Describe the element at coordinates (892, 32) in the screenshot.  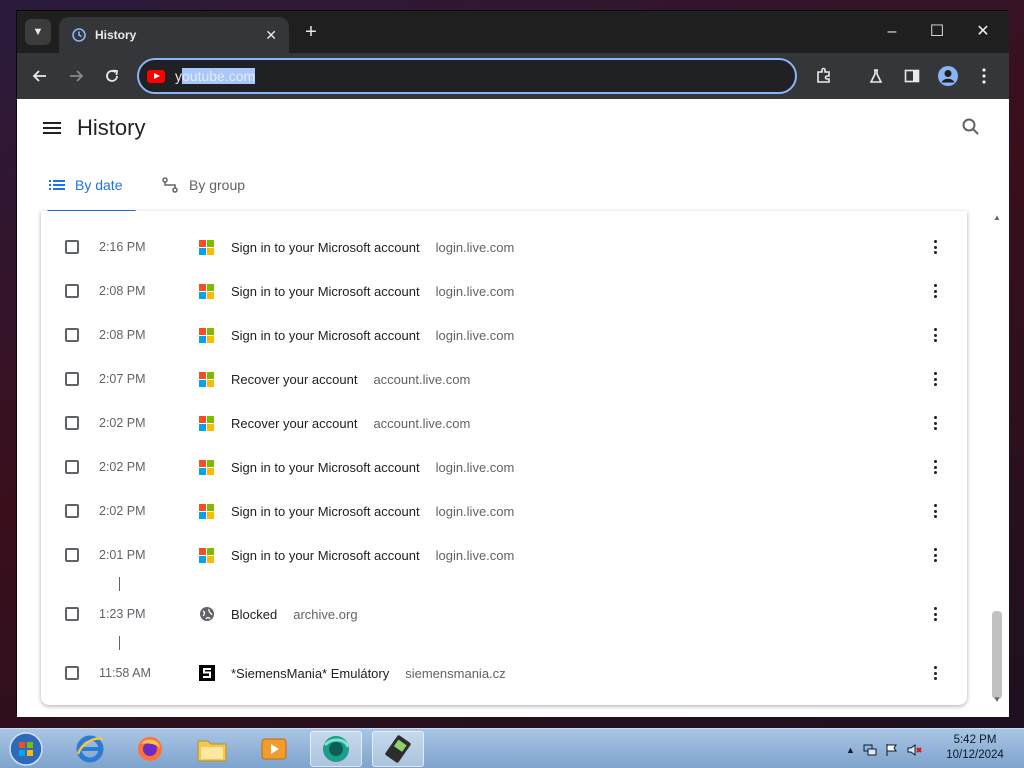
I see `minimize-button: –` at that location.